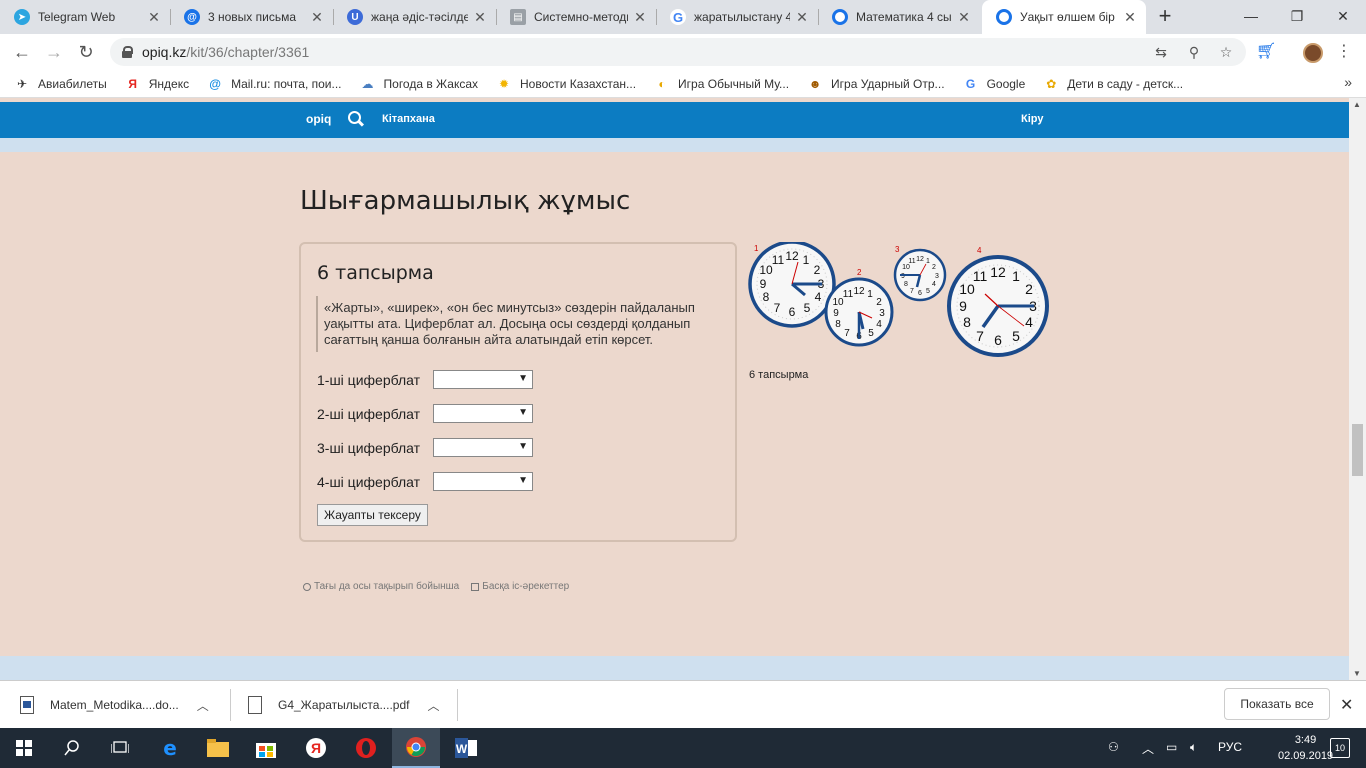  Describe the element at coordinates (1193, 747) in the screenshot. I see `volume-icon: 🔈︎` at that location.